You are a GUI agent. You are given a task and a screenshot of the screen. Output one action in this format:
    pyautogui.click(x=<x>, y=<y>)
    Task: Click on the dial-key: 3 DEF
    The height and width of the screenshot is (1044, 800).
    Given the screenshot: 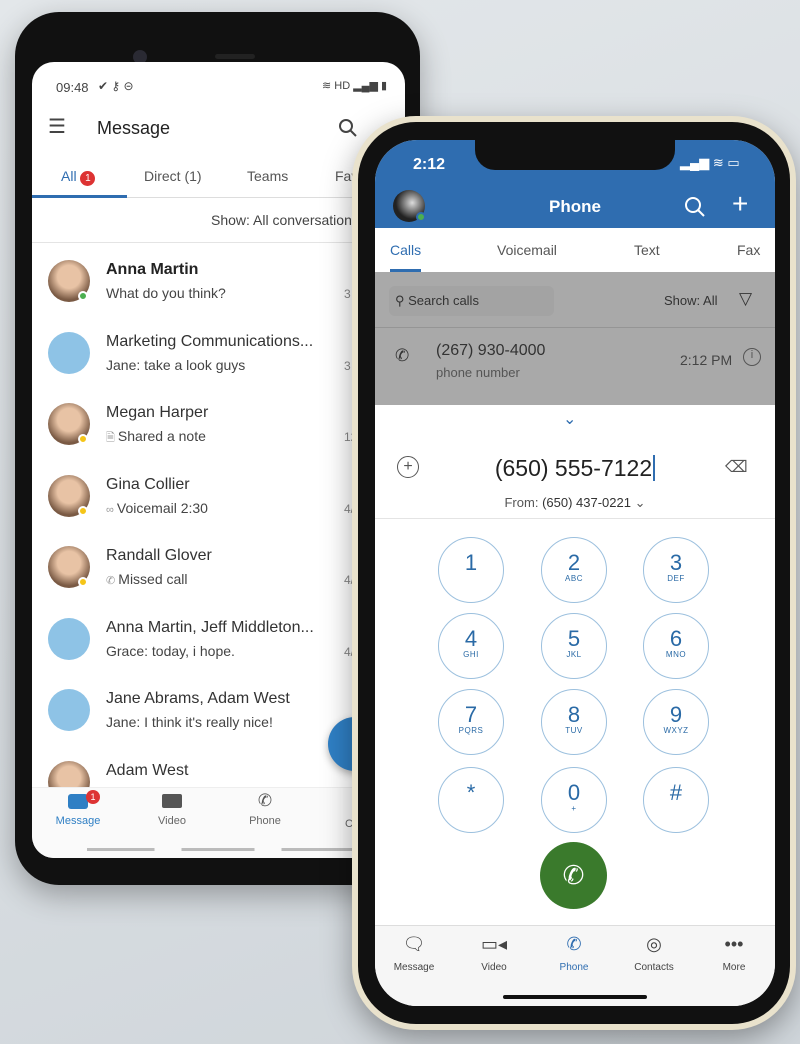 What is the action you would take?
    pyautogui.click(x=676, y=570)
    